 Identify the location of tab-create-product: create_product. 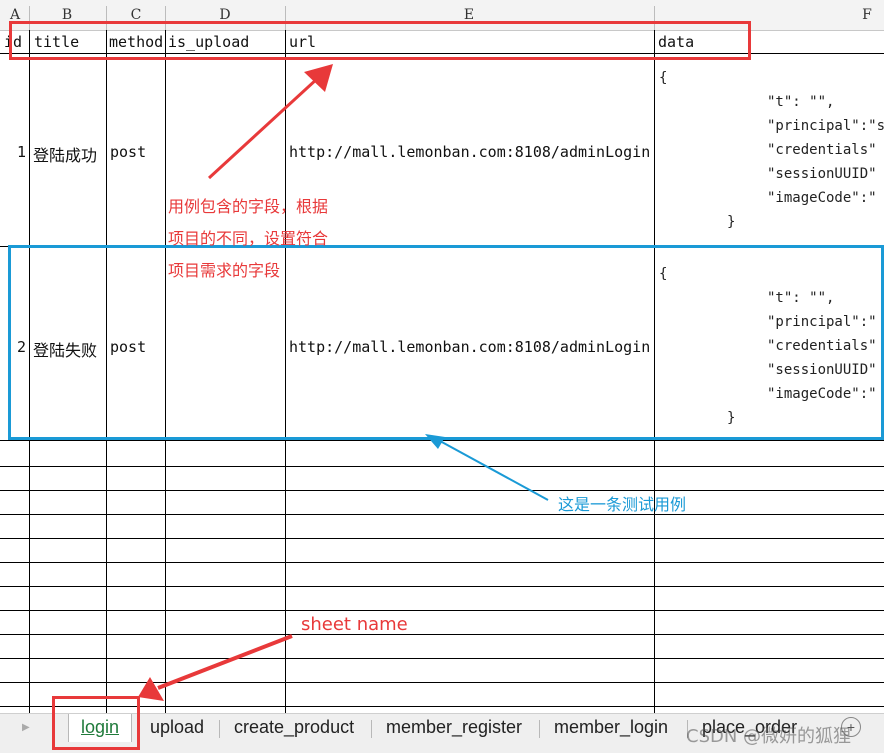
(294, 728).